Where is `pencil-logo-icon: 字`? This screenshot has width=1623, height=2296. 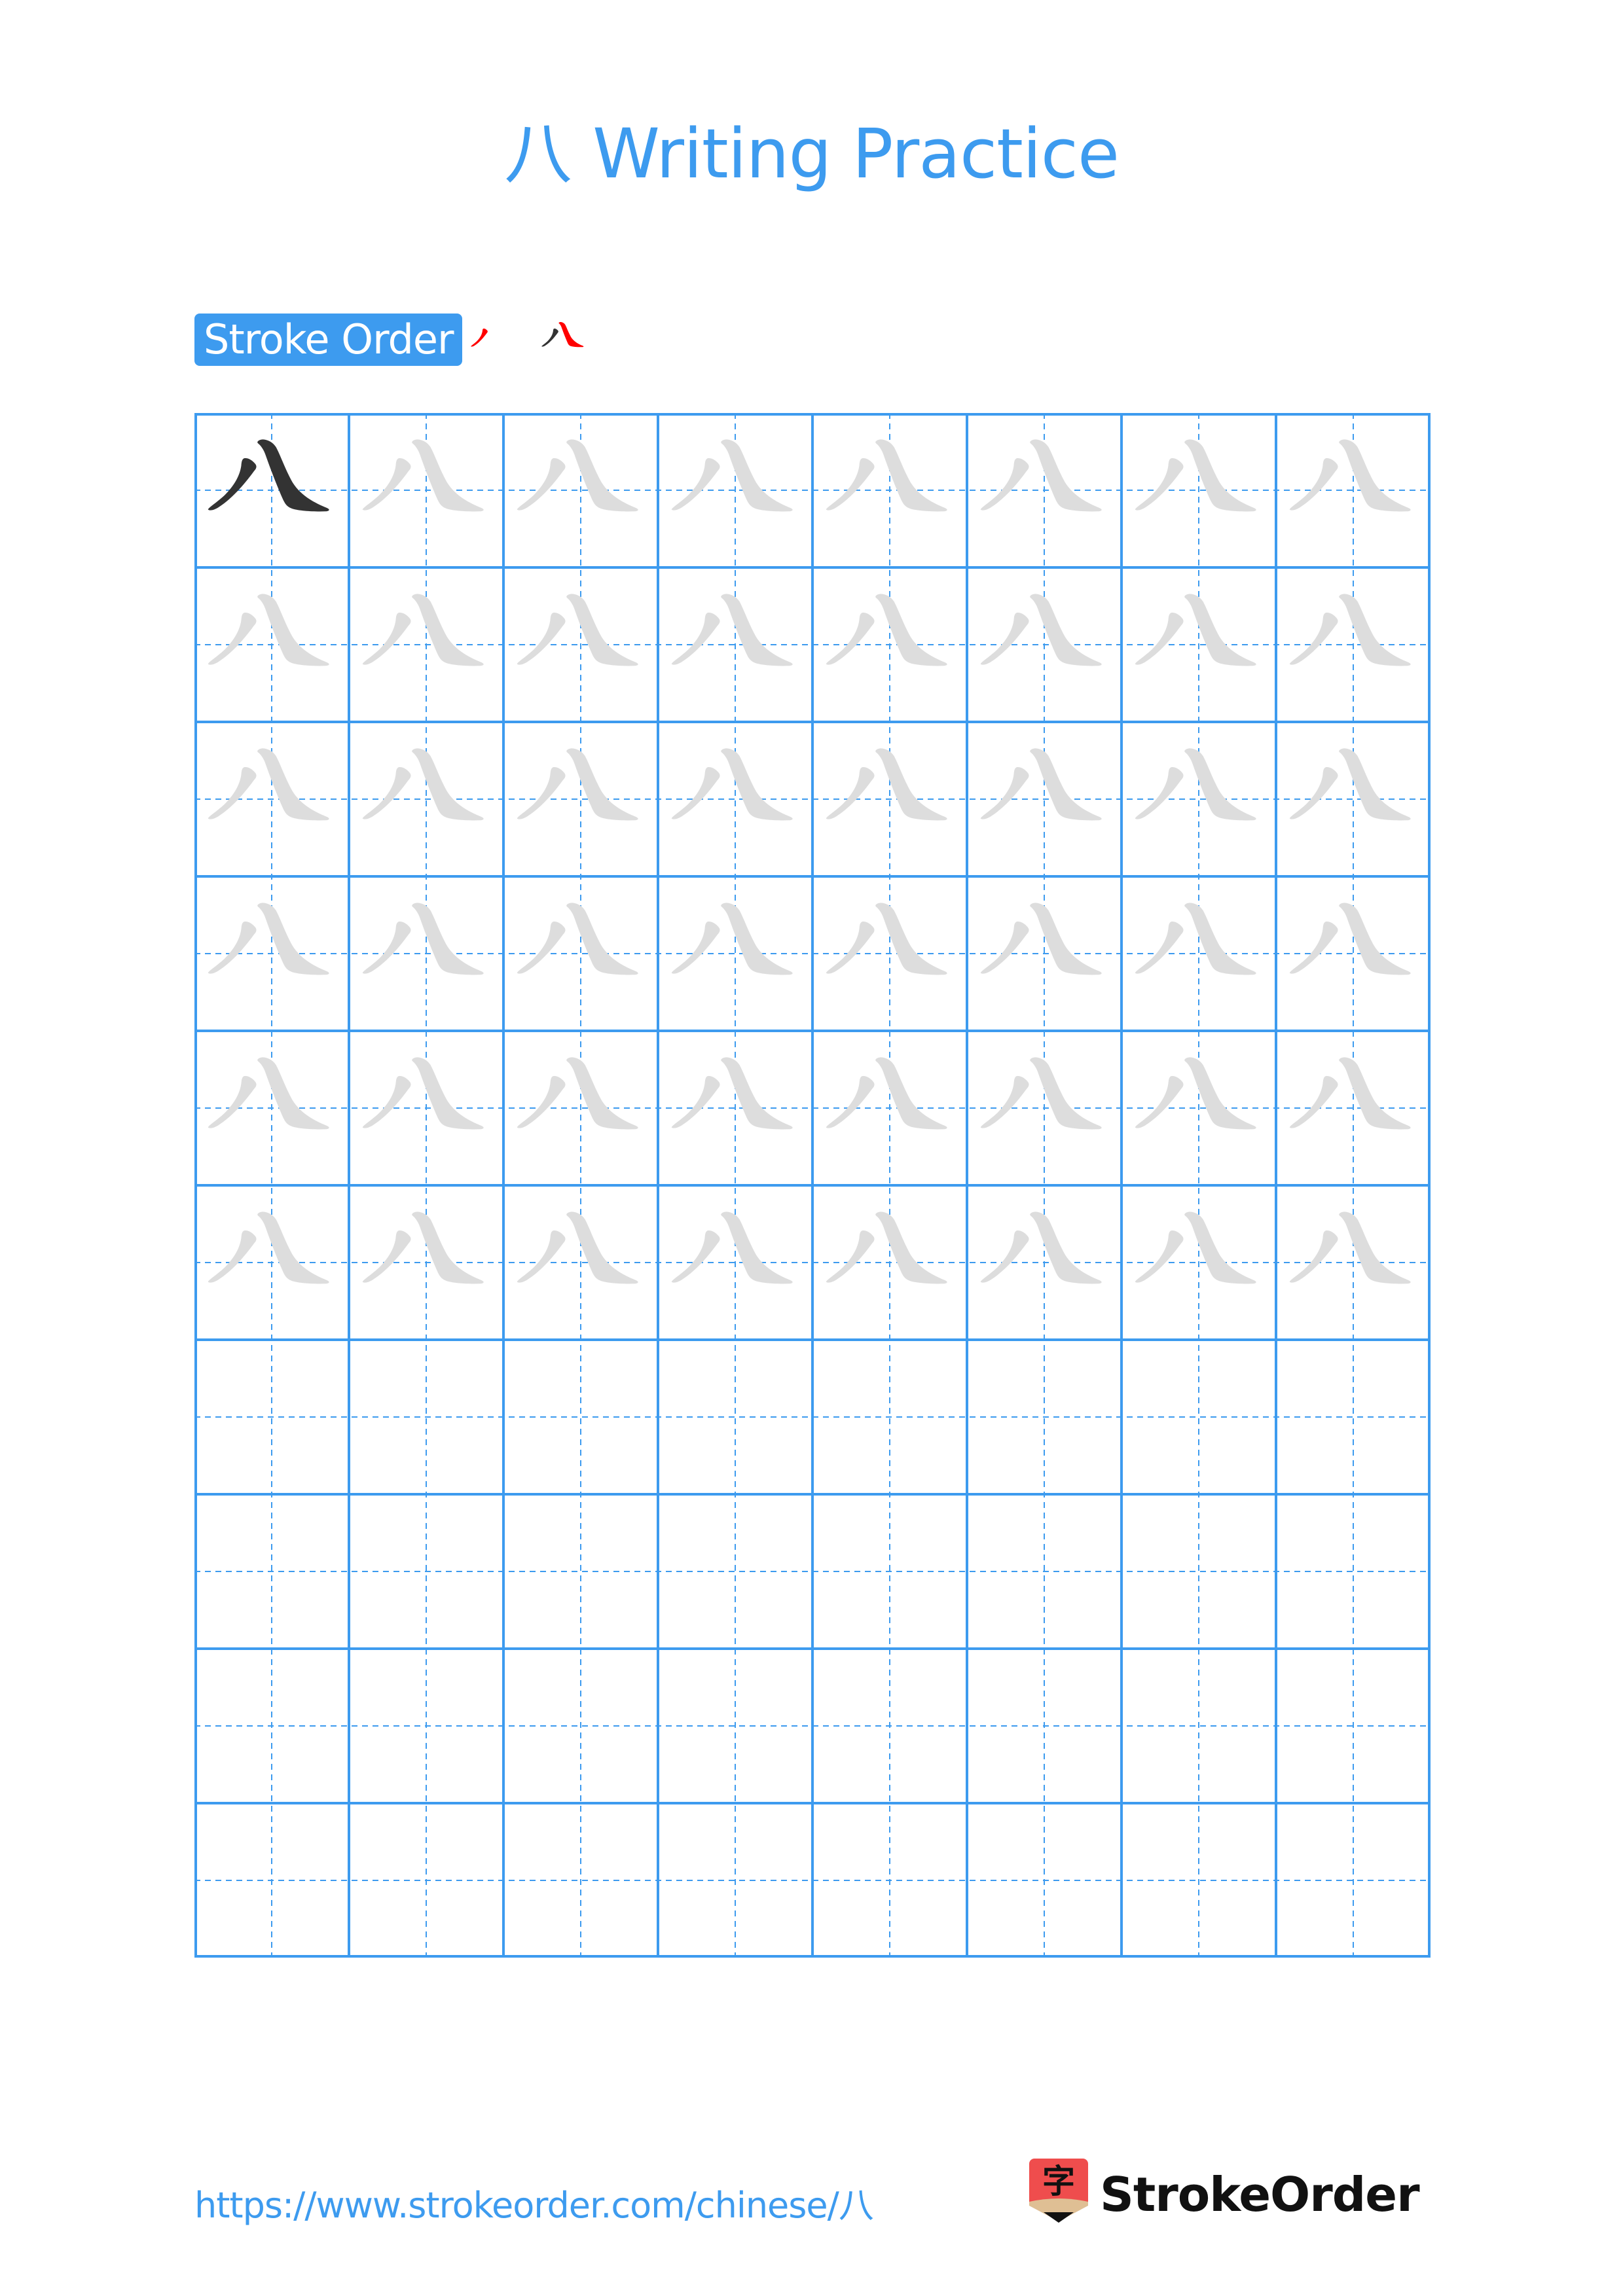
pencil-logo-icon: 字 is located at coordinates (1058, 2191).